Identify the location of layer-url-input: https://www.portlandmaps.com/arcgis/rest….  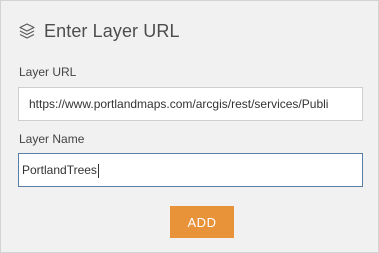
(190, 104).